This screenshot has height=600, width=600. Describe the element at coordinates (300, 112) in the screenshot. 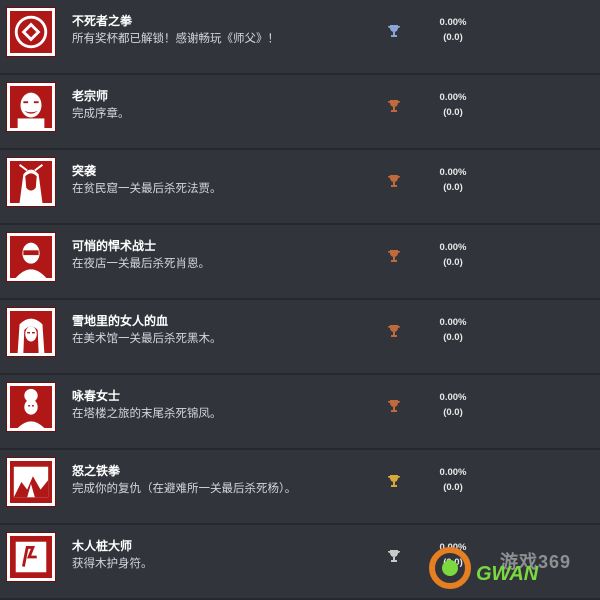

I see `trophy-row: 老宗师 完成序章。 0.00% (0.0)` at that location.